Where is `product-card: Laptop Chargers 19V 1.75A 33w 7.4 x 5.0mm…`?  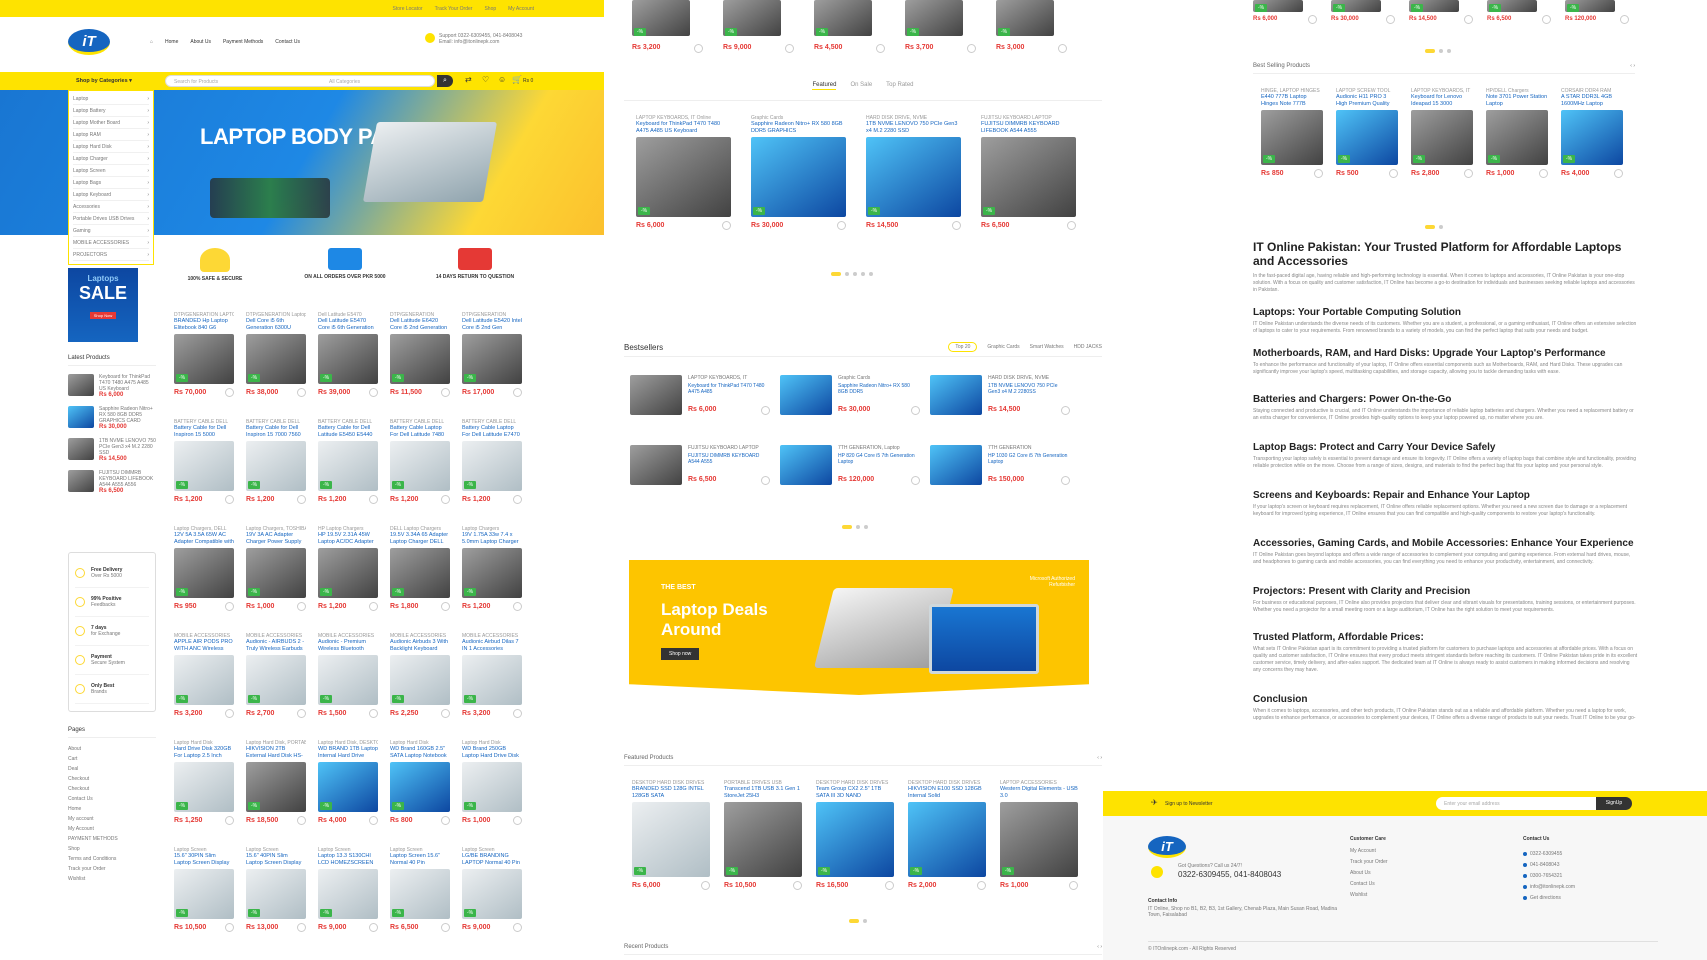
product-card: Laptop Chargers 19V 1.75A 33w 7.4 x 5.0mm… is located at coordinates (492, 568).